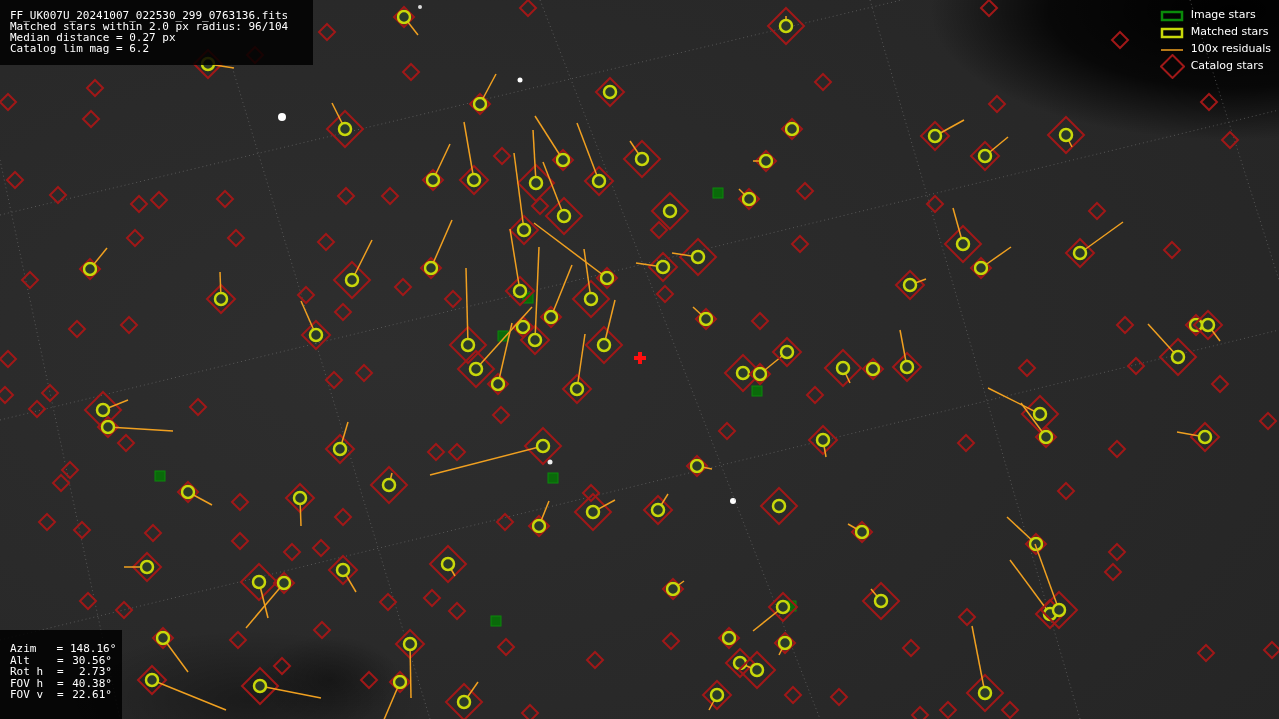 The image size is (1279, 719). Describe the element at coordinates (91, 683) in the screenshot. I see `parameter-value: 40.38°` at that location.